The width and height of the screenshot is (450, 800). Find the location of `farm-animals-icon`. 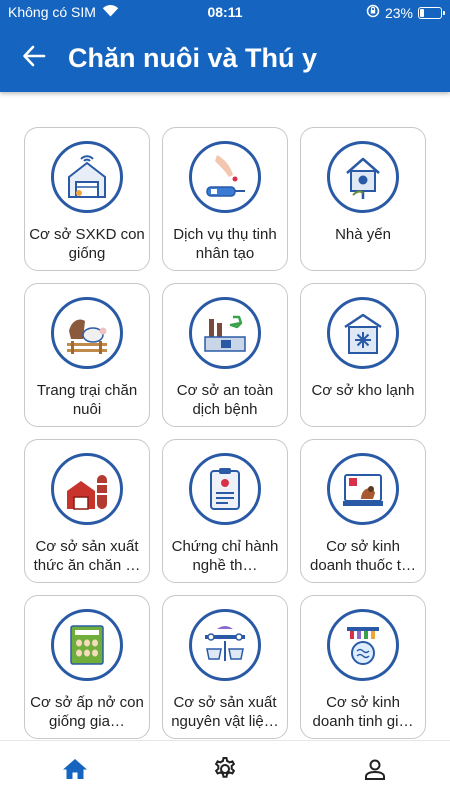

farm-animals-icon is located at coordinates (87, 333).